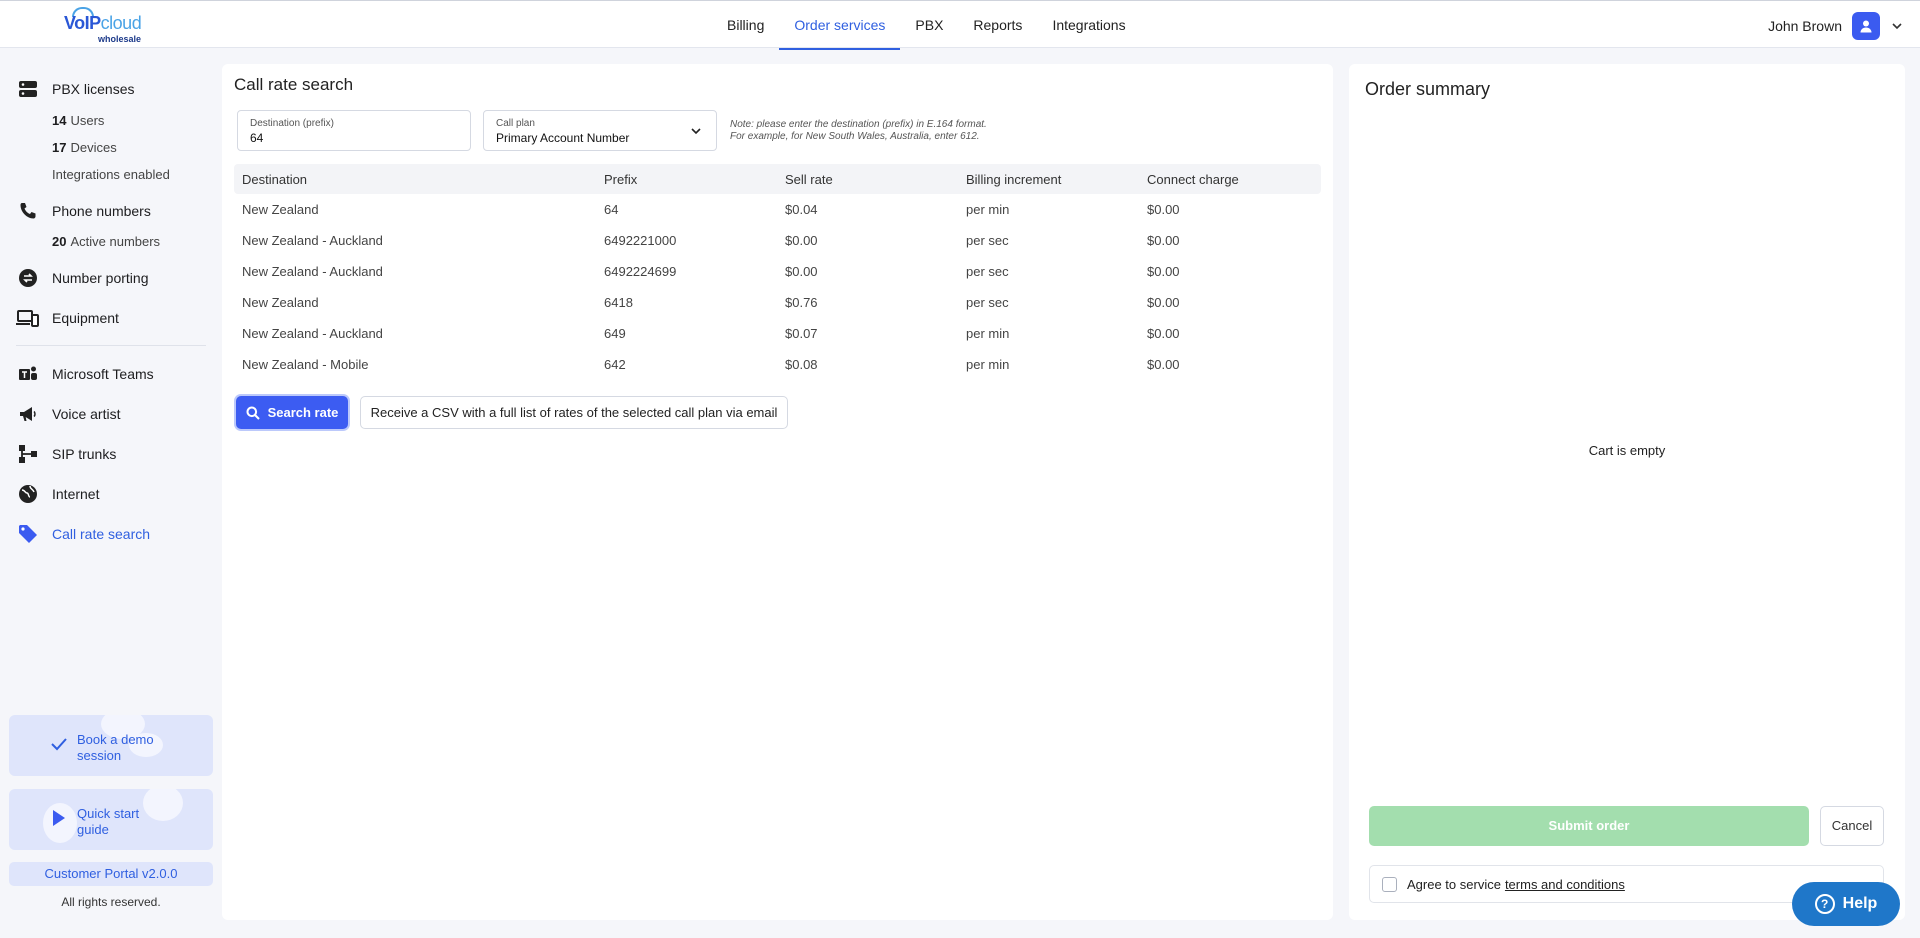  Describe the element at coordinates (640, 240) in the screenshot. I see `cell-prefix: 6492221000` at that location.